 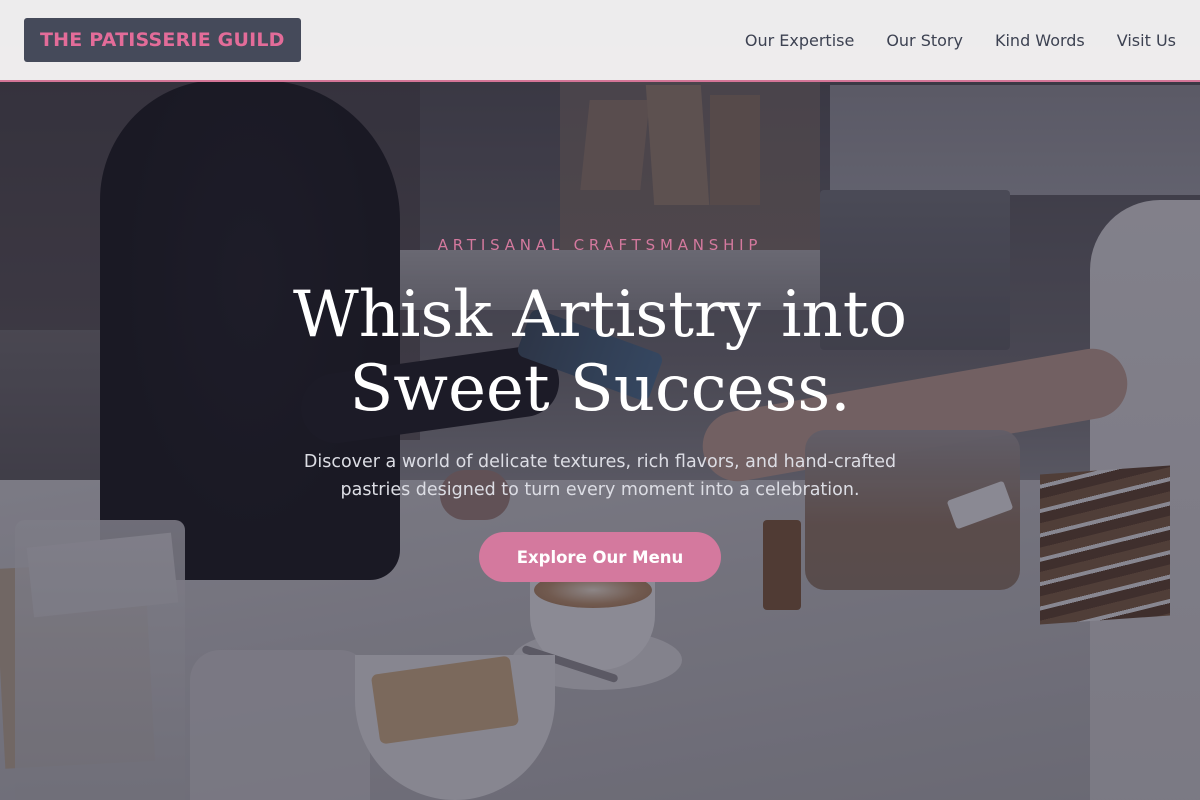 I want to click on nav-link-our-expertise: Our Expertise, so click(x=799, y=40).